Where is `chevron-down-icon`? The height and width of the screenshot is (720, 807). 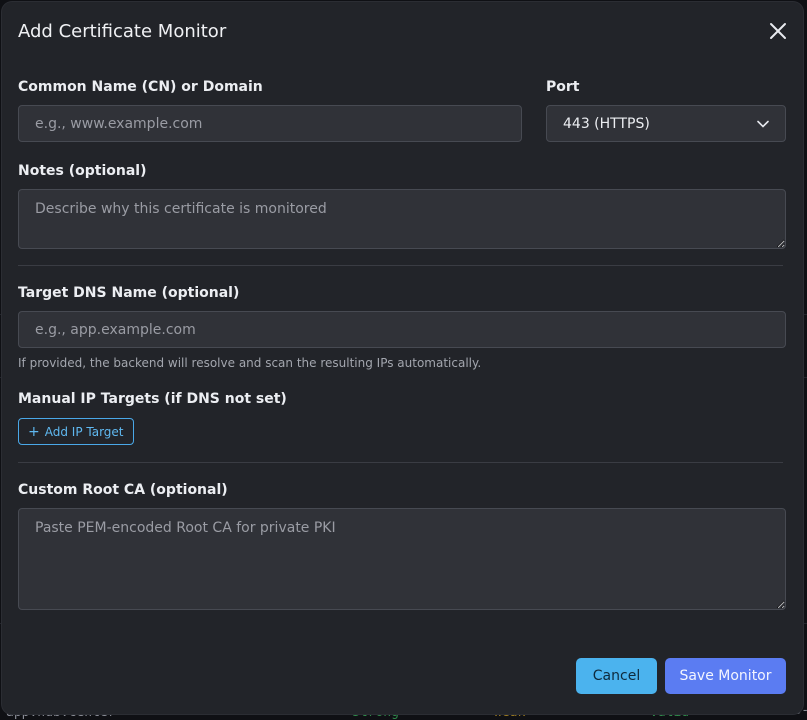
chevron-down-icon is located at coordinates (763, 124).